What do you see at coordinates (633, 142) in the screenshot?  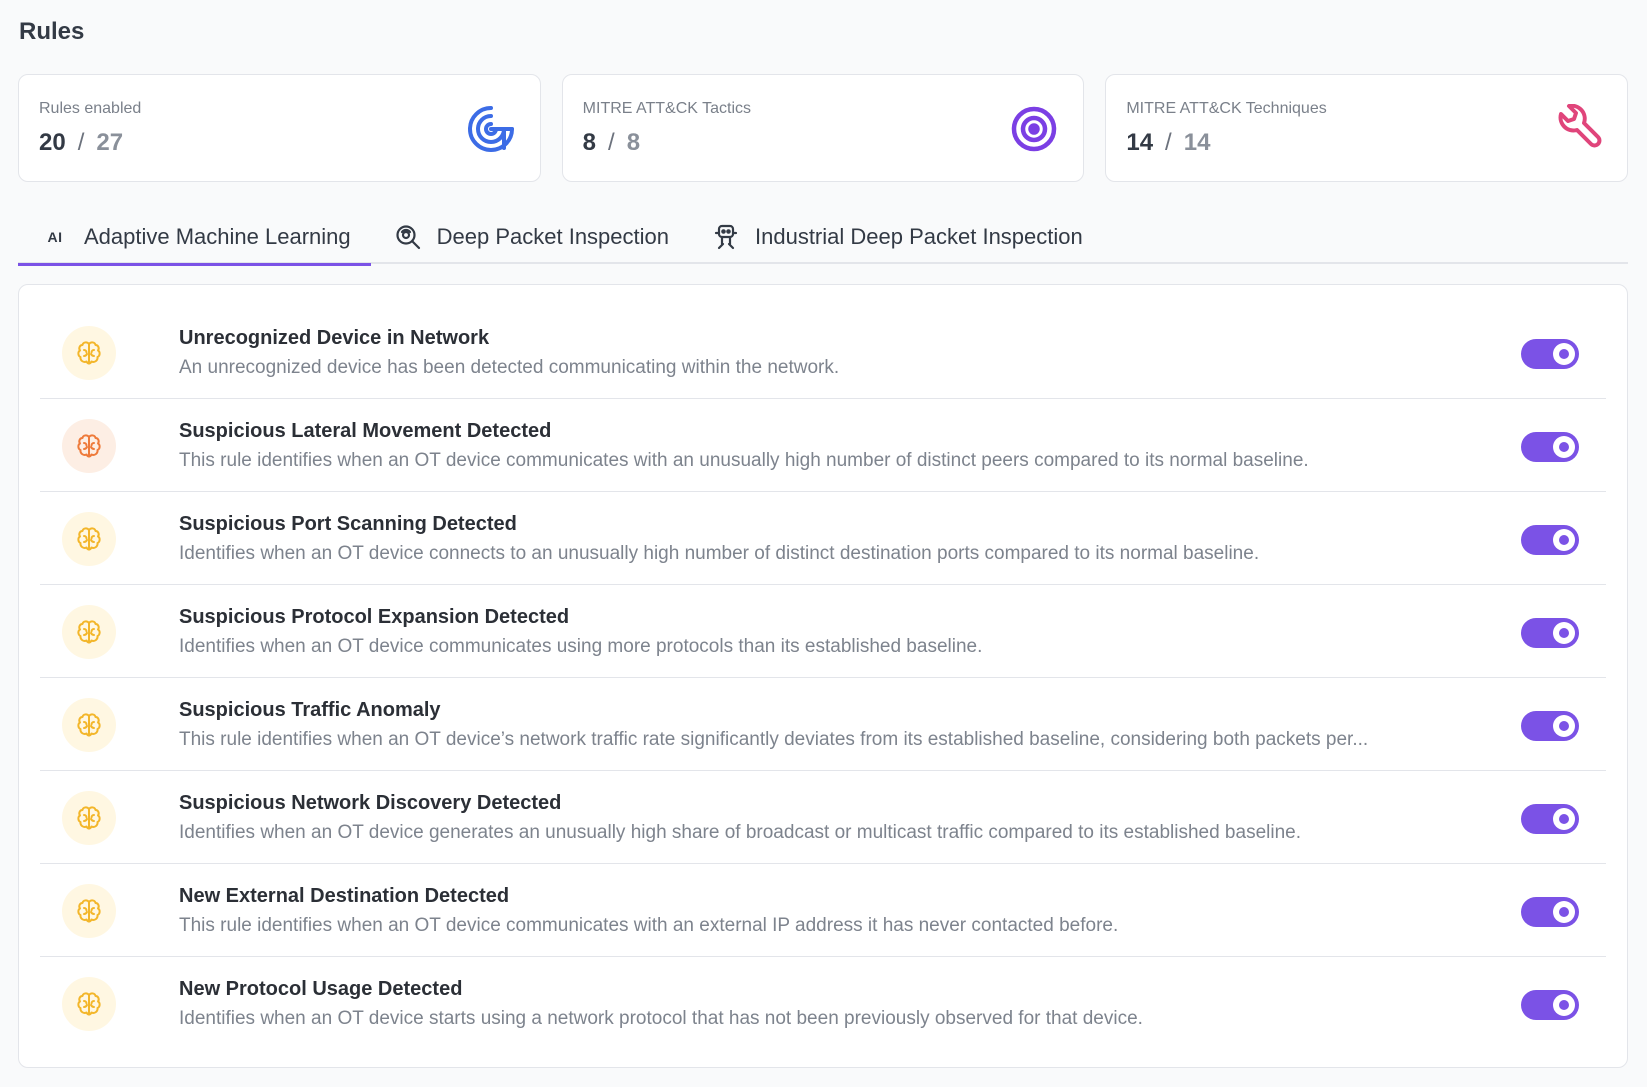 I see `stat-total: 8` at bounding box center [633, 142].